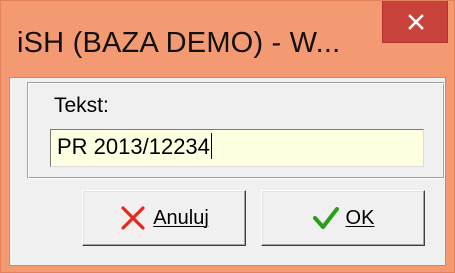 This screenshot has height=273, width=455. What do you see at coordinates (360, 217) in the screenshot?
I see `ok-button-label: OK` at bounding box center [360, 217].